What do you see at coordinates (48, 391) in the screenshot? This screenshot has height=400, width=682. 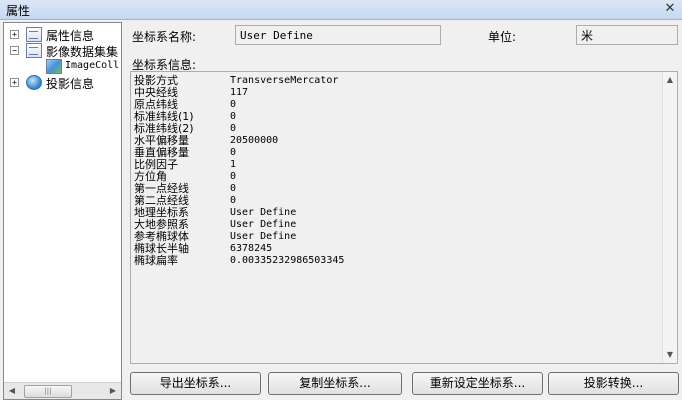 I see `scroll-thumb: |||` at bounding box center [48, 391].